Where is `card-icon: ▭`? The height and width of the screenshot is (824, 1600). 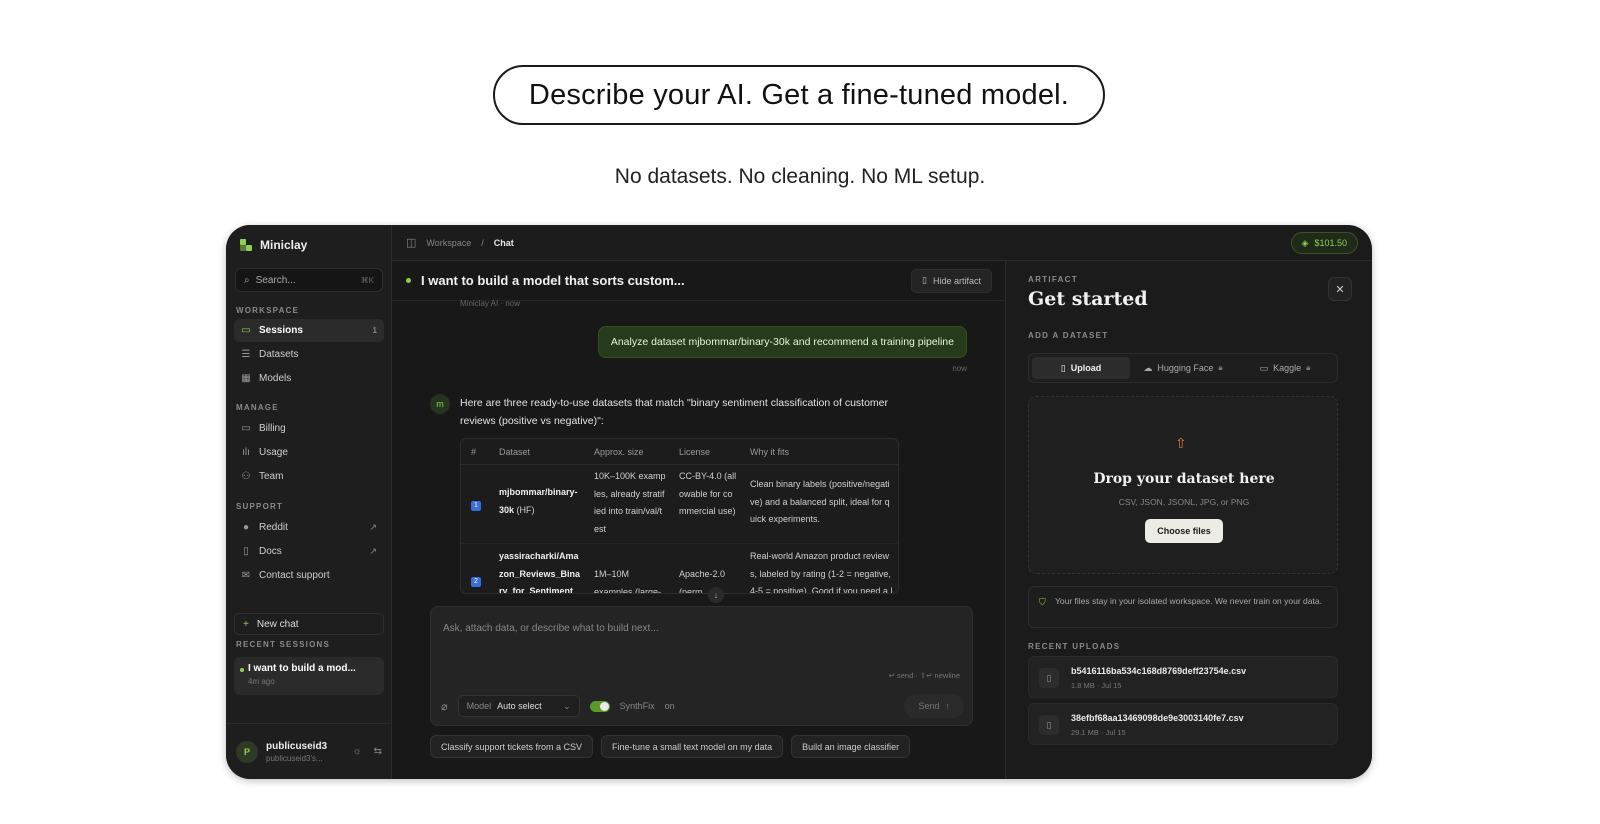
card-icon: ▭ is located at coordinates (246, 428).